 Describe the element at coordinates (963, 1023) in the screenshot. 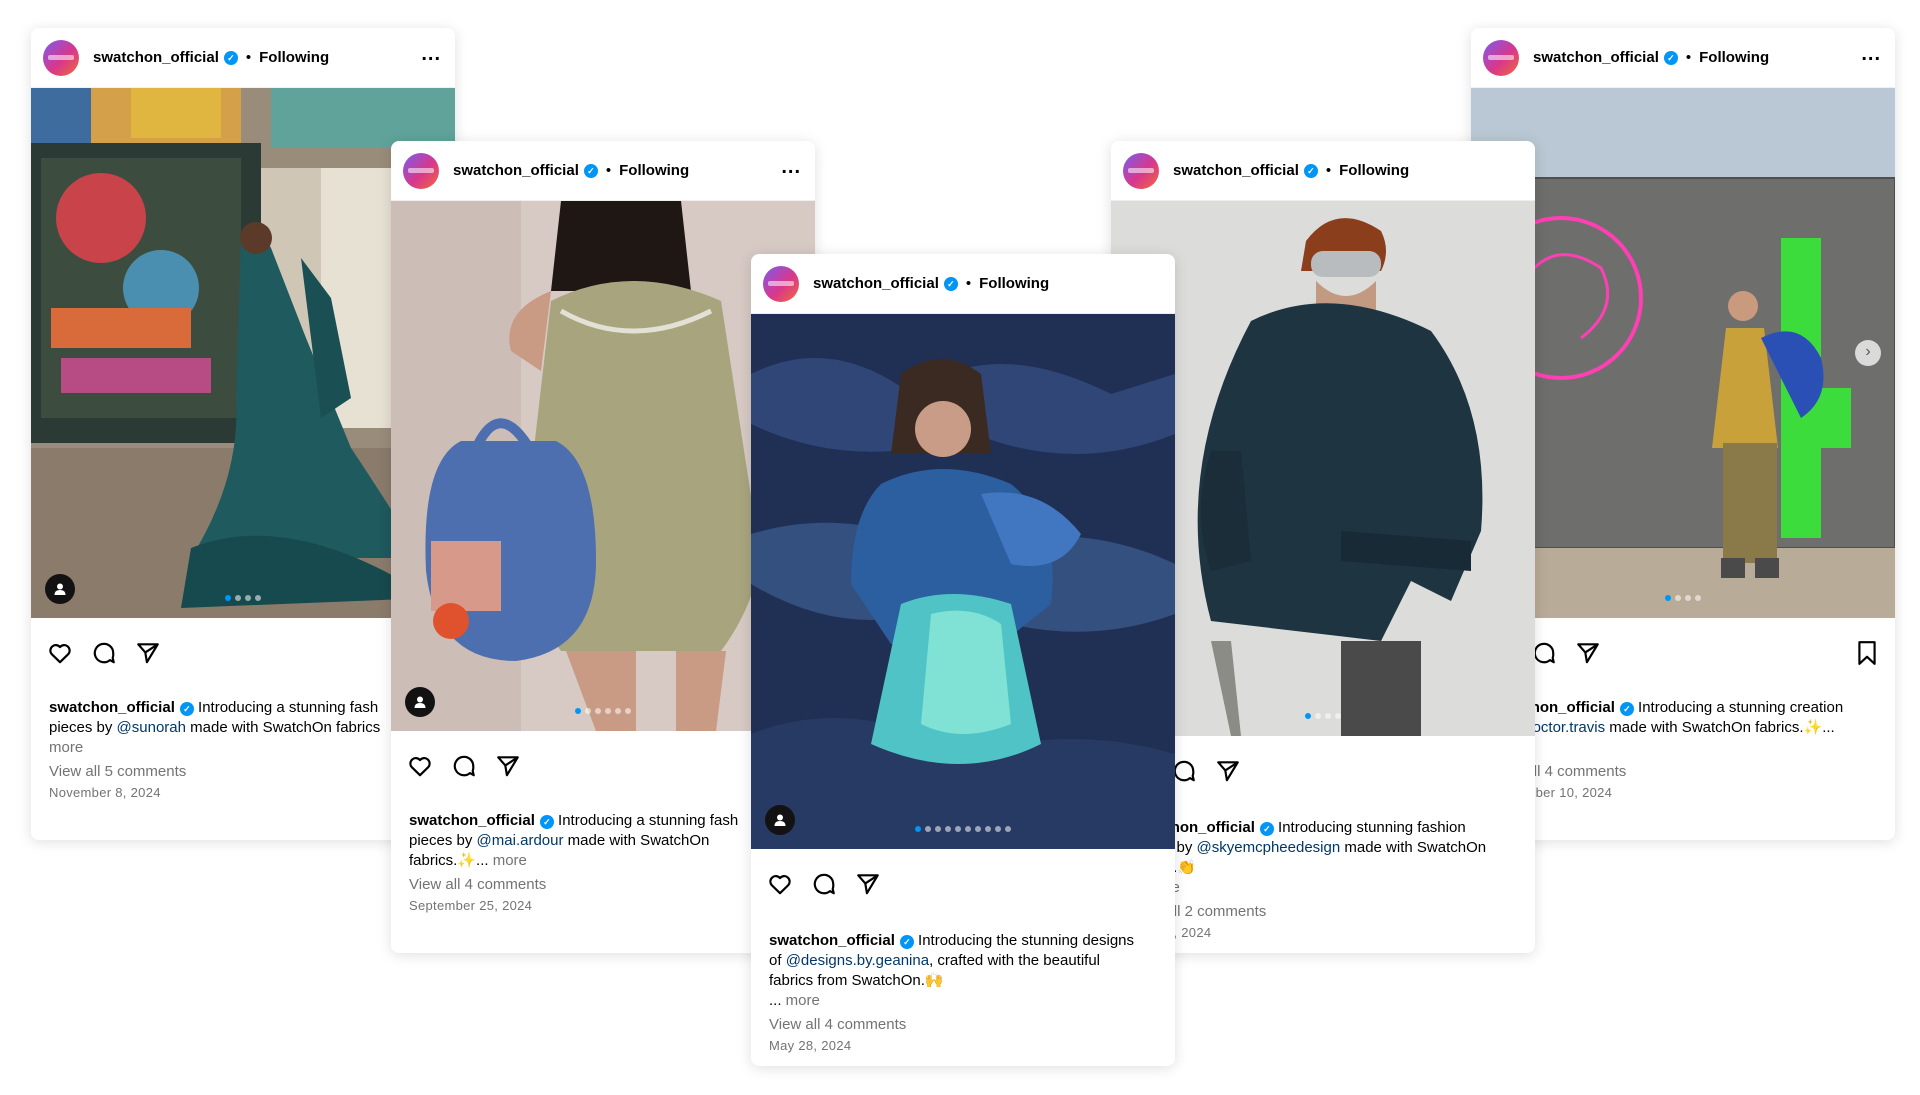

I see `view-comments-link: View all 4 comments` at that location.